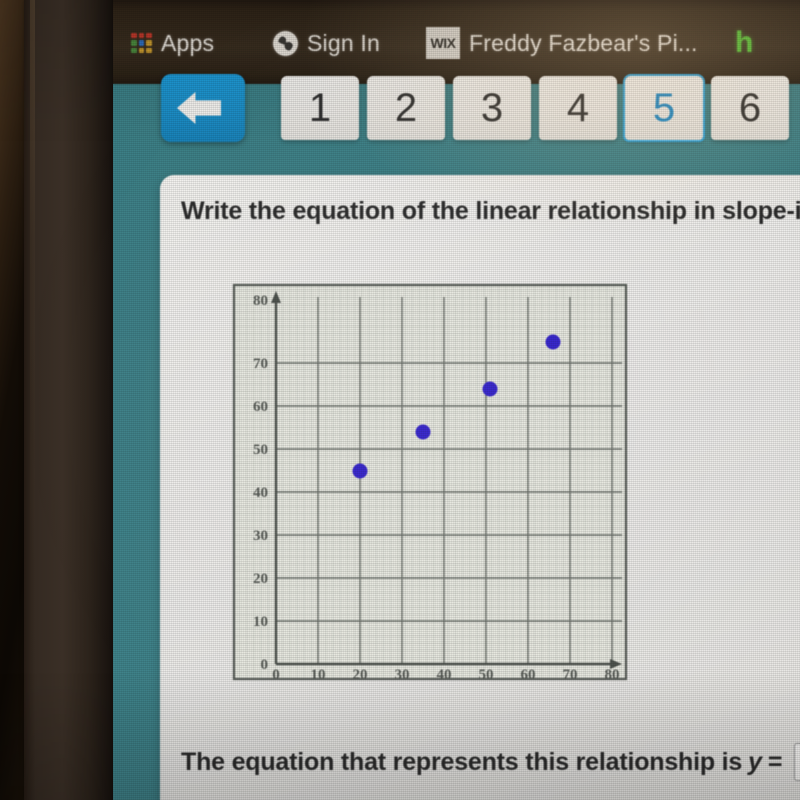 This screenshot has width=800, height=800. Describe the element at coordinates (775, 761) in the screenshot. I see `equals-sign: =` at that location.